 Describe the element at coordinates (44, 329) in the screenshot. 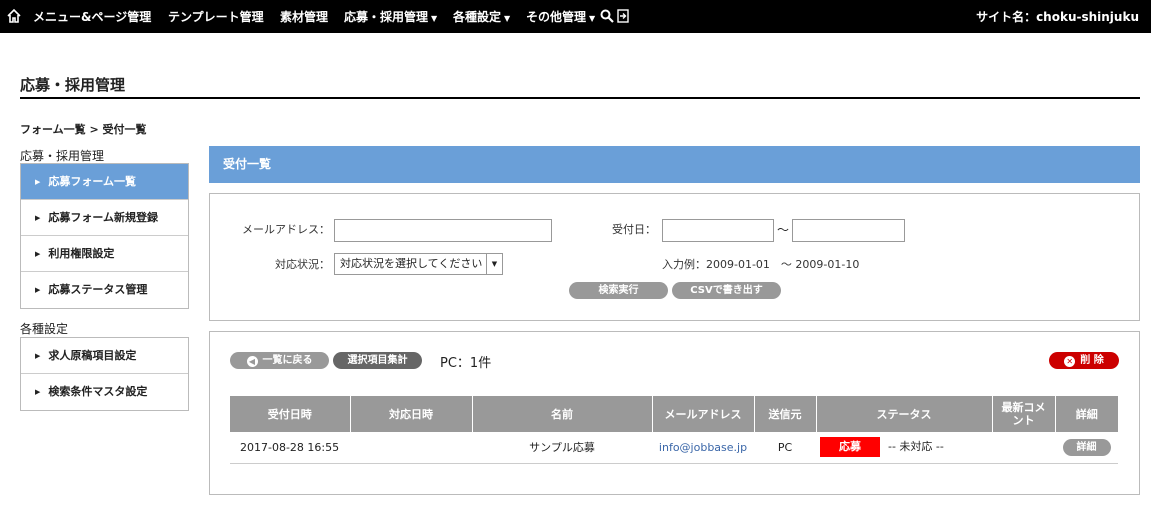

I see `sidebar-heading-settings: 各種設定` at that location.